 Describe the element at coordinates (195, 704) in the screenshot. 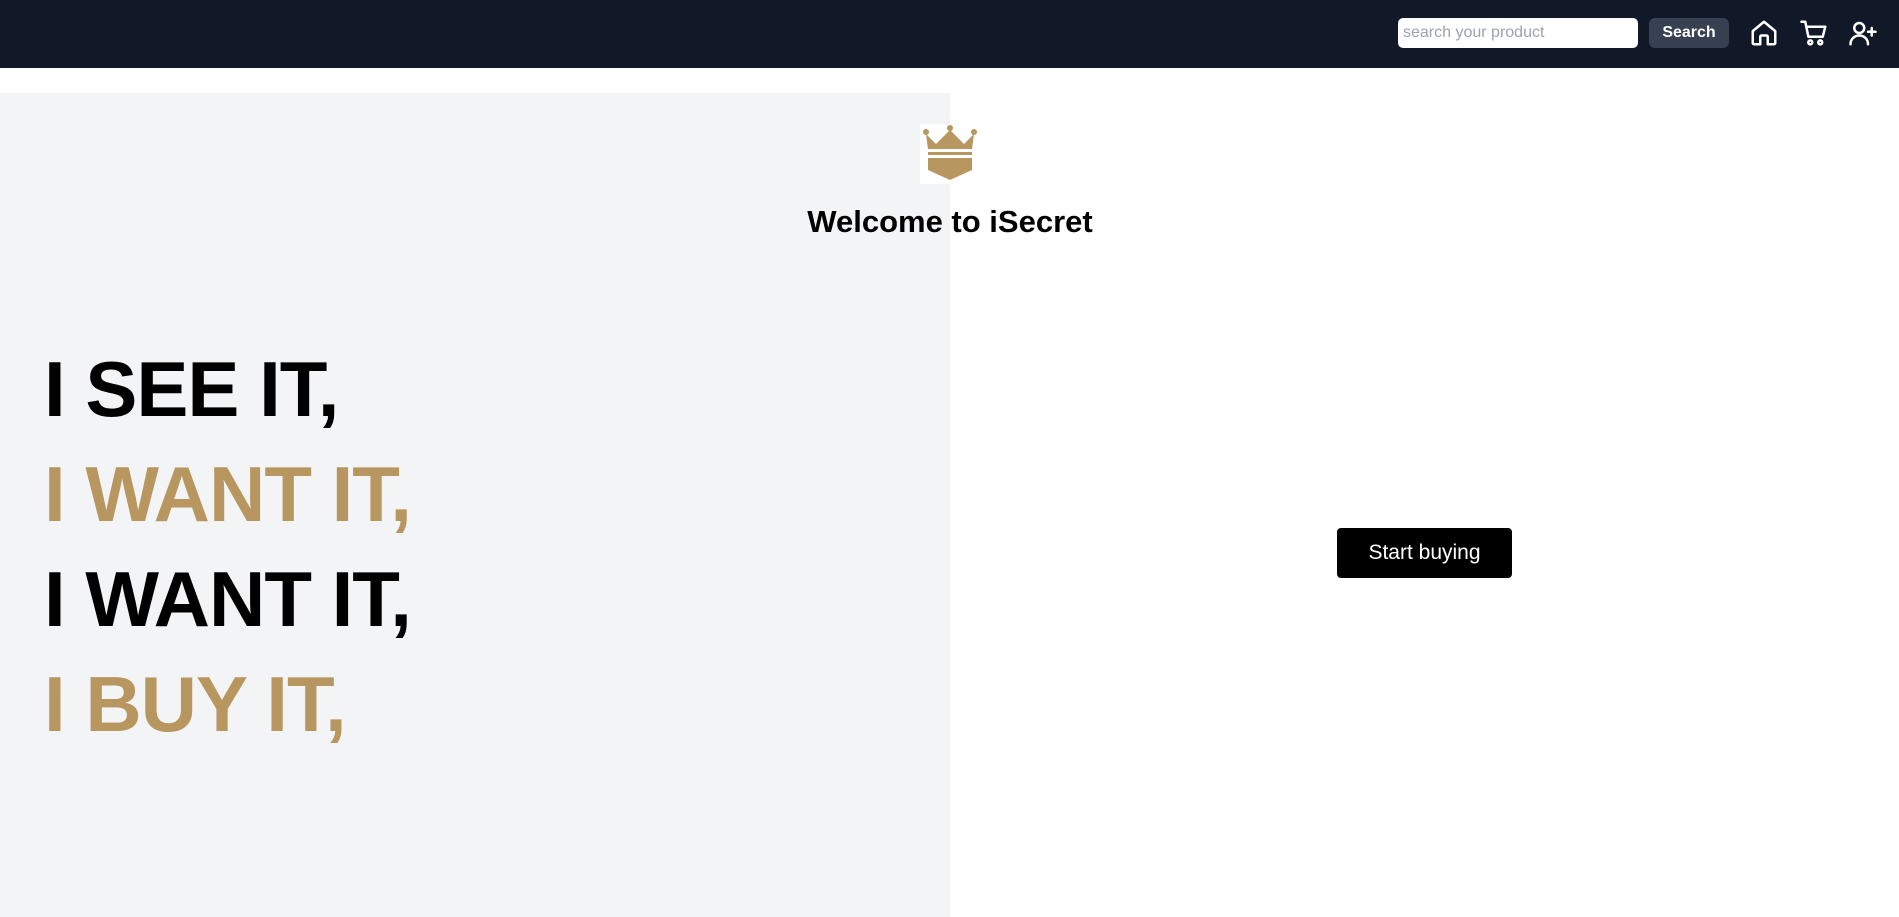

I see `slogan-line: I BUY IT,` at that location.